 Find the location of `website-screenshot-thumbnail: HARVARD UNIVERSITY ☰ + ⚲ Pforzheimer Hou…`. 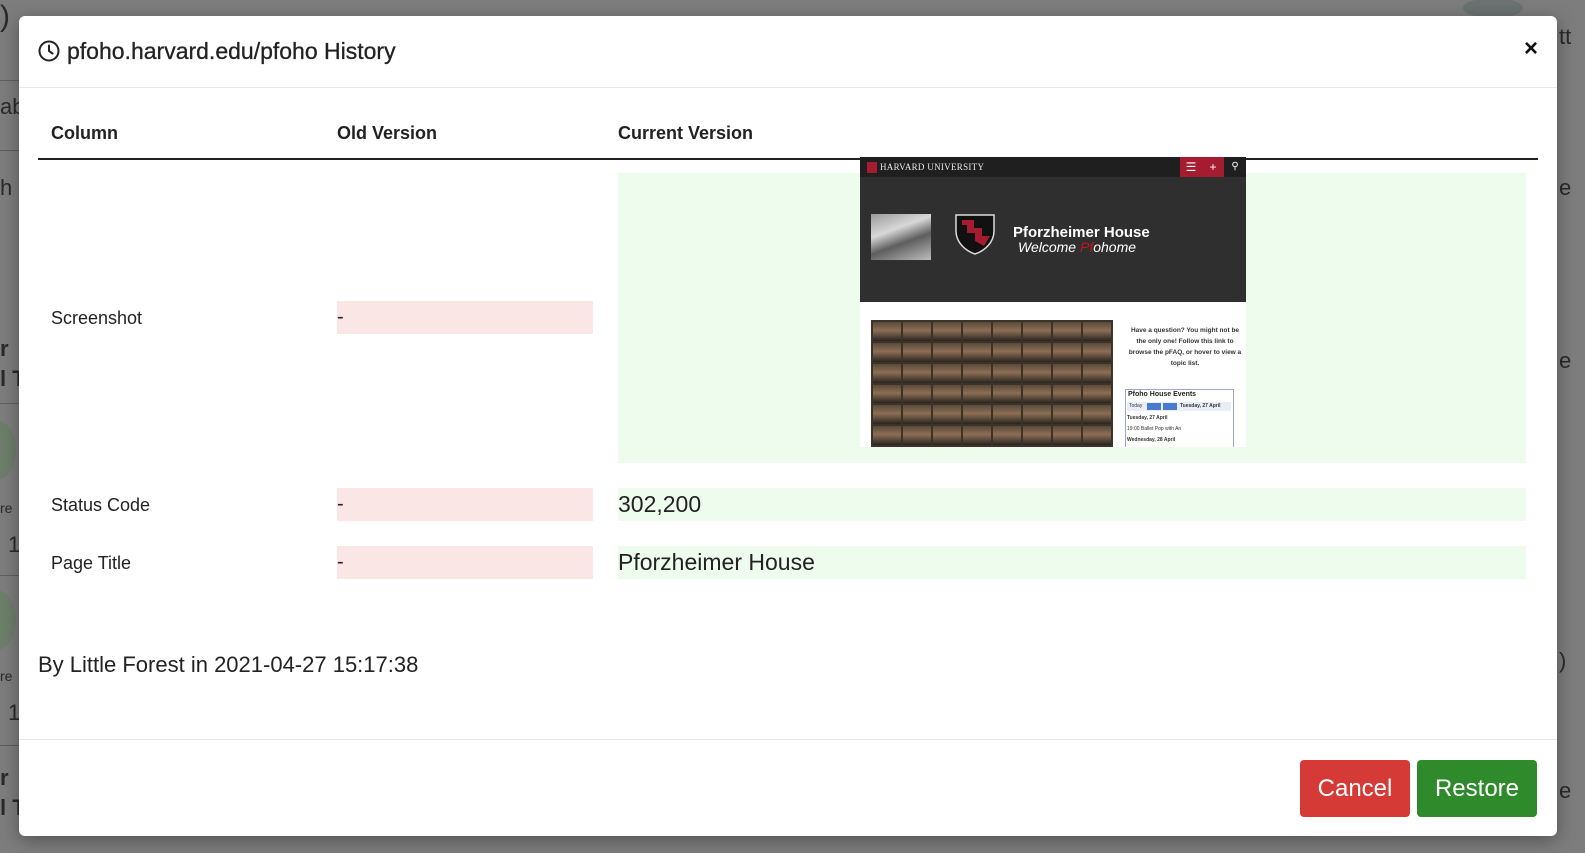

website-screenshot-thumbnail: HARVARD UNIVERSITY ☰ + ⚲ Pforzheimer Hou… is located at coordinates (1053, 302).